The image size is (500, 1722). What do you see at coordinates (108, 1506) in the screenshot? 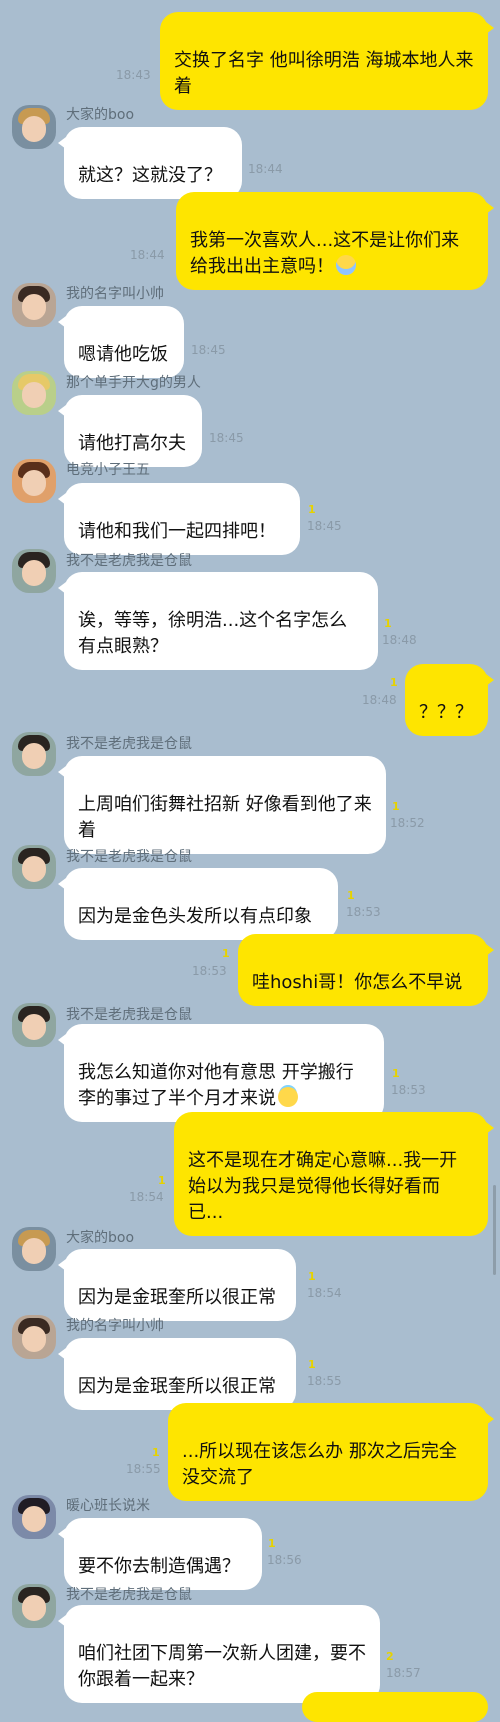
I see `sender-name: 暖心班长说米` at bounding box center [108, 1506].